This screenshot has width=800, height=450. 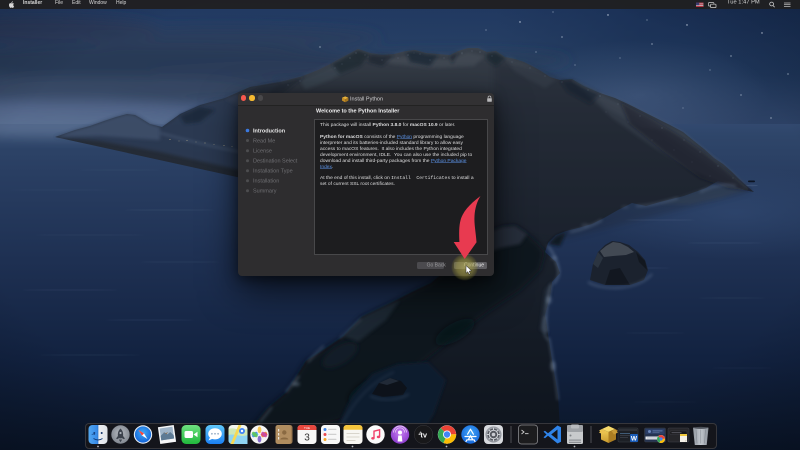 What do you see at coordinates (423, 435) in the screenshot?
I see `svg-text: tv` at bounding box center [423, 435].